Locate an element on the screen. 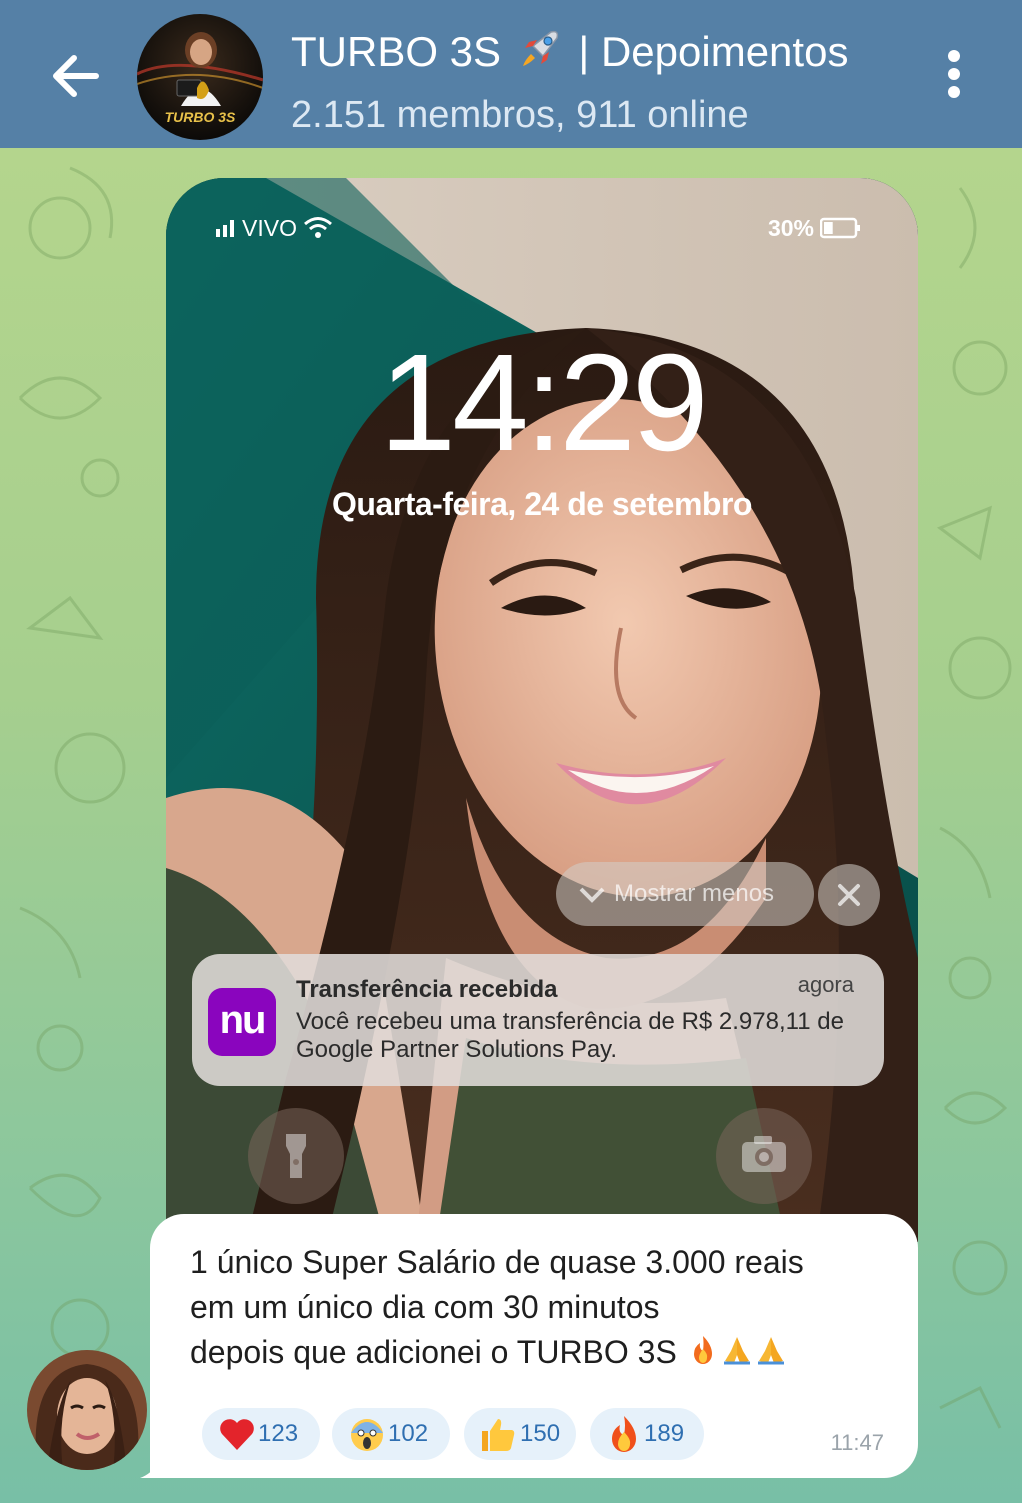 The width and height of the screenshot is (1022, 1503). heart-icon is located at coordinates (237, 1434).